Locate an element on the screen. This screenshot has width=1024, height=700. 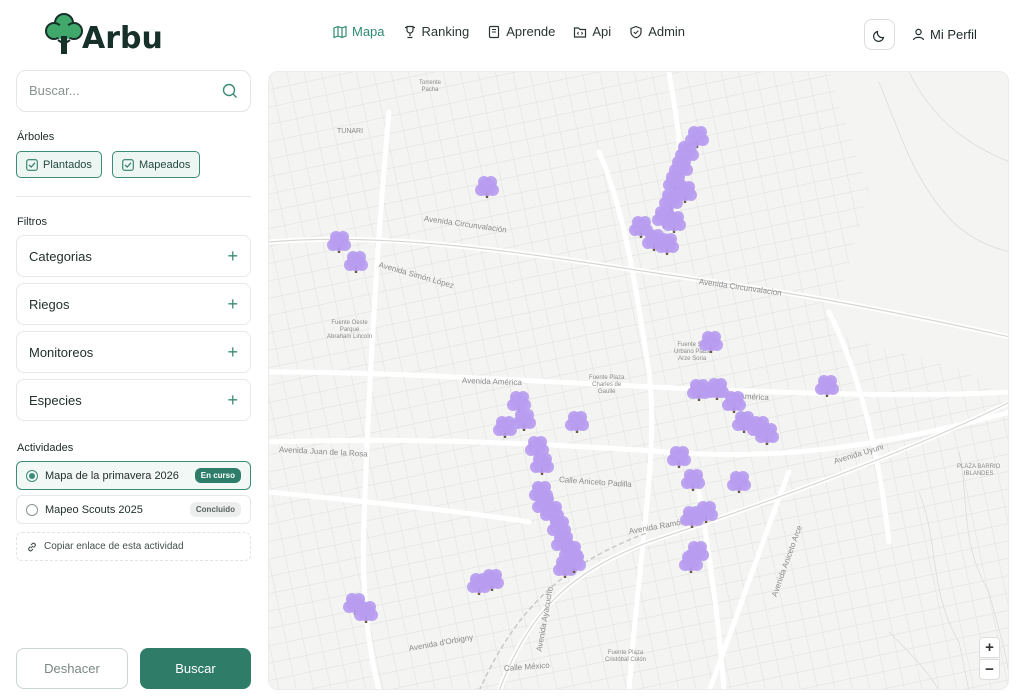
zoom-in-button: + is located at coordinates (989, 647).